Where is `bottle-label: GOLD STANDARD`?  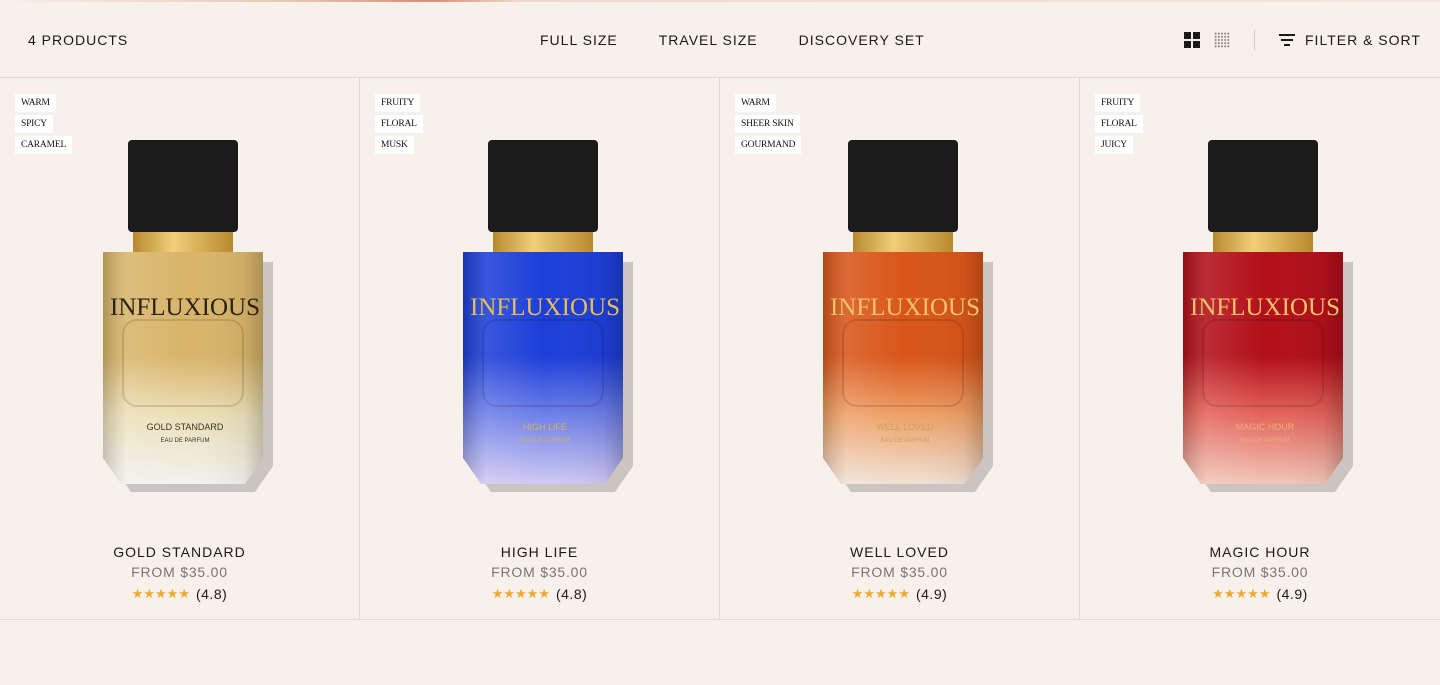 bottle-label: GOLD STANDARD is located at coordinates (185, 427).